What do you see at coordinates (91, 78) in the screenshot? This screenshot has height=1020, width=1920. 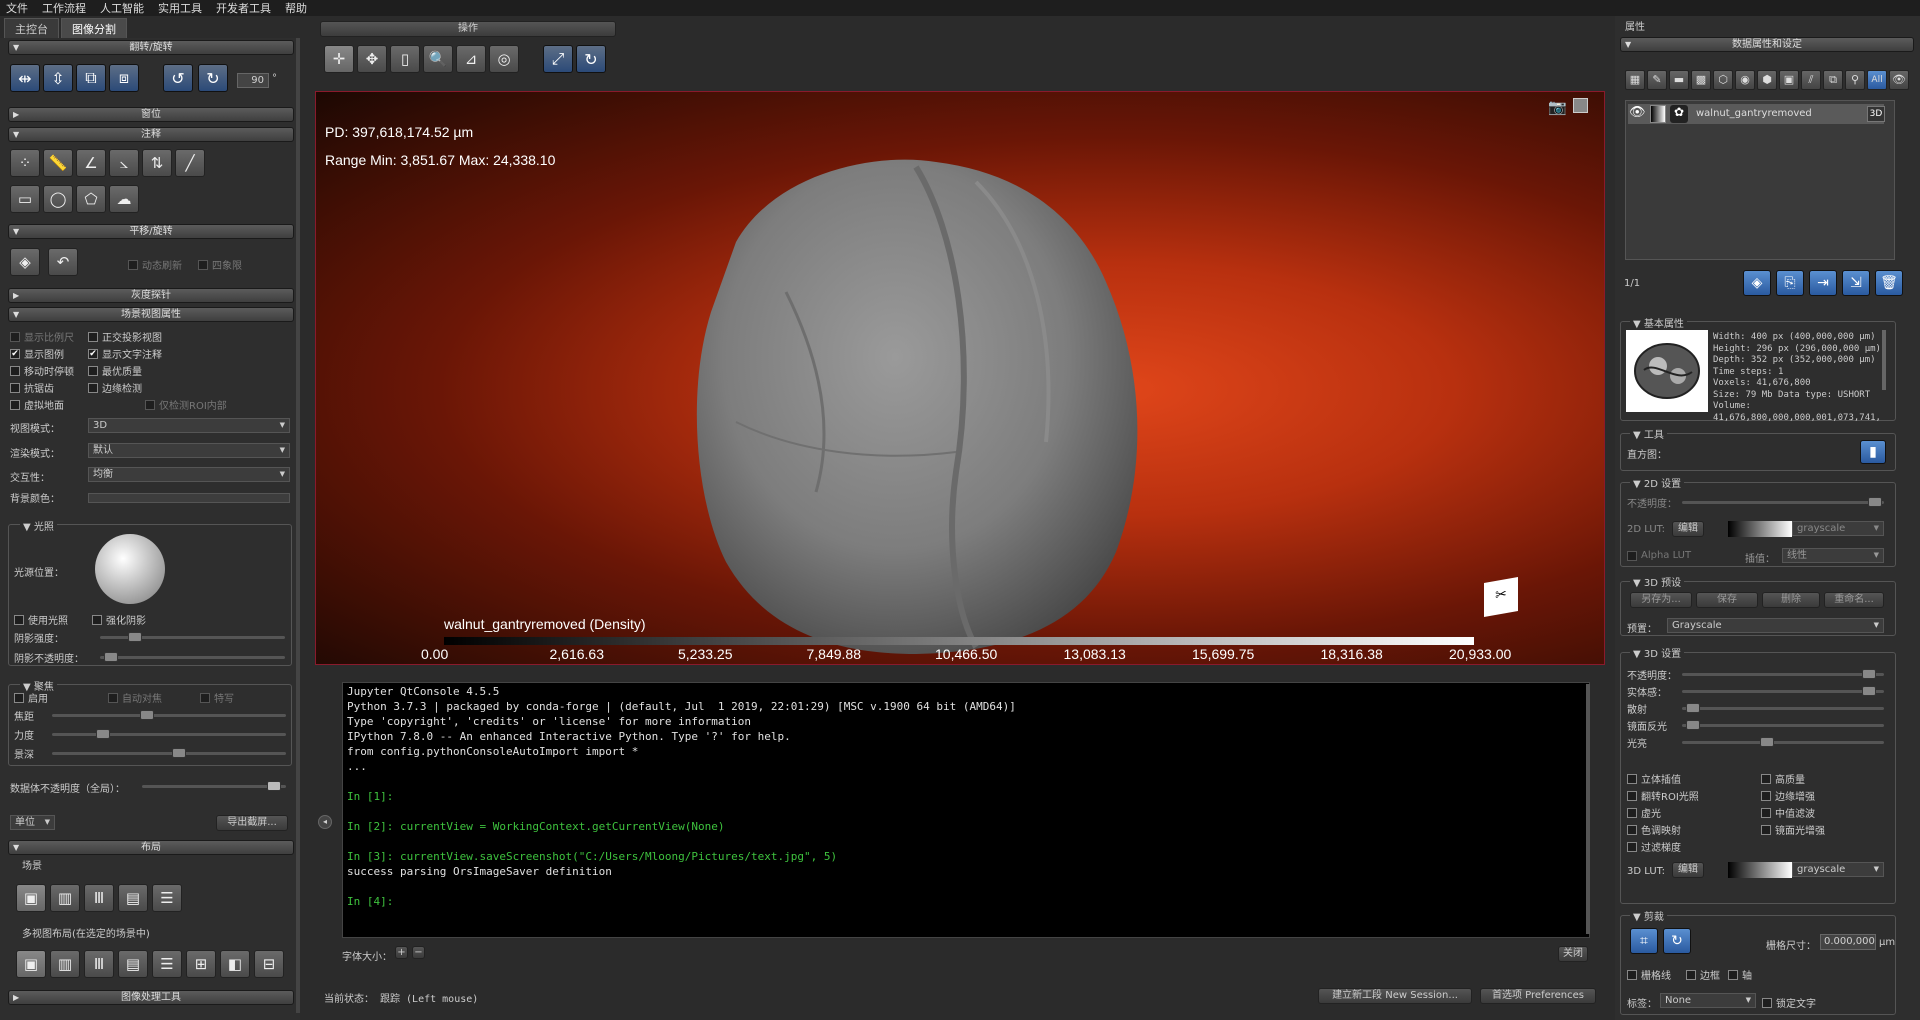 I see `flip-depth-button: ⧉` at bounding box center [91, 78].